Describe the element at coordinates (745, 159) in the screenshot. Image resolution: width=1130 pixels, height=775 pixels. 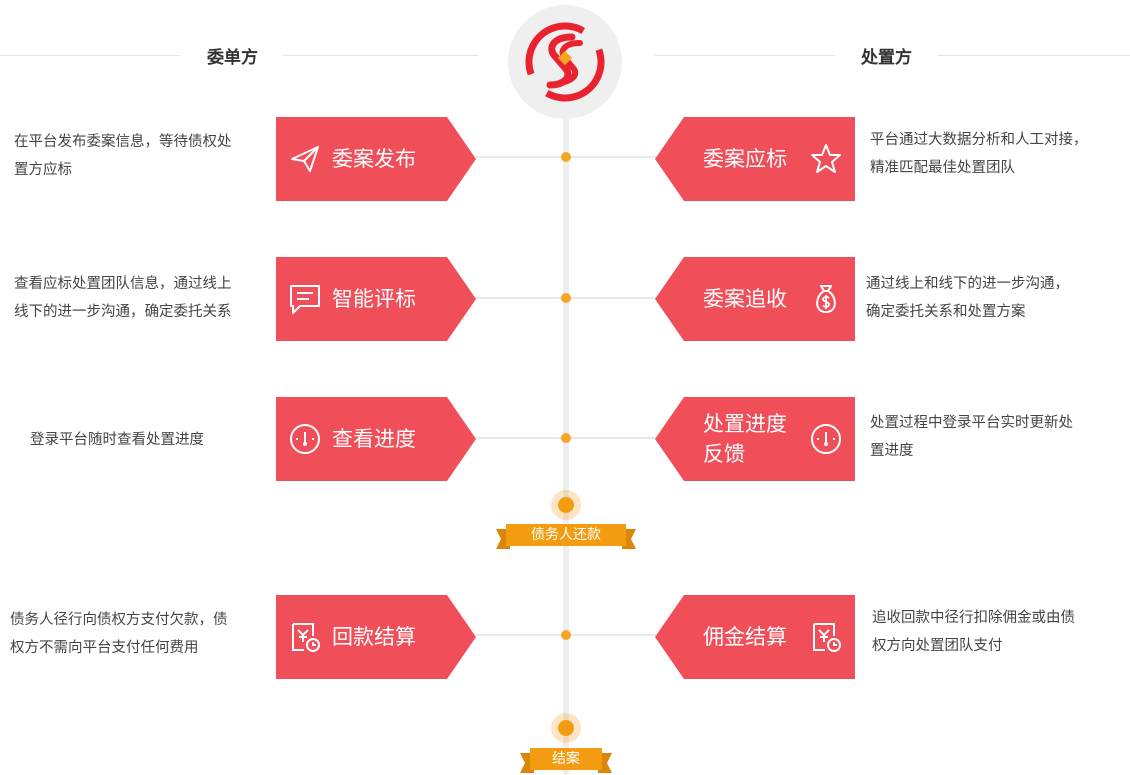
I see `step-right-bid-label: 委案应标` at that location.